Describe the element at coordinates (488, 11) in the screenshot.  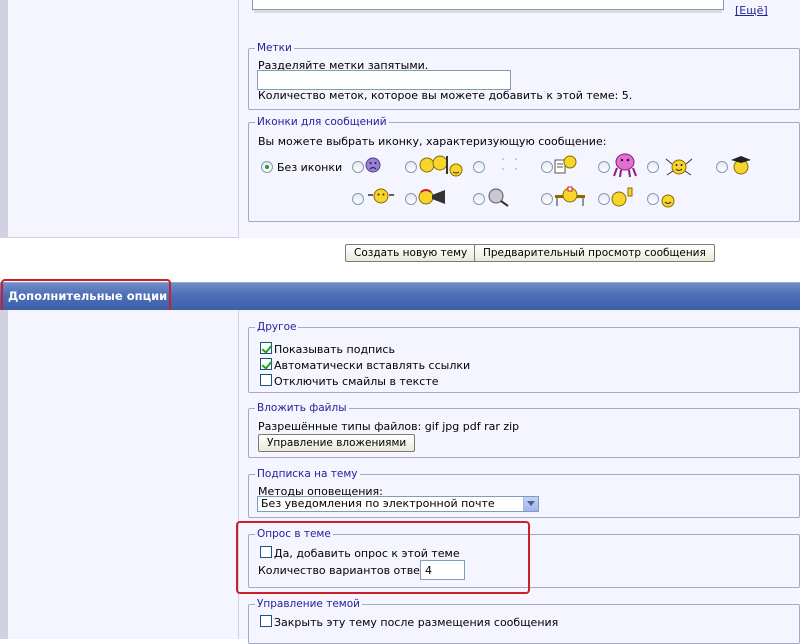
I see `textarea-scroll-edge` at that location.